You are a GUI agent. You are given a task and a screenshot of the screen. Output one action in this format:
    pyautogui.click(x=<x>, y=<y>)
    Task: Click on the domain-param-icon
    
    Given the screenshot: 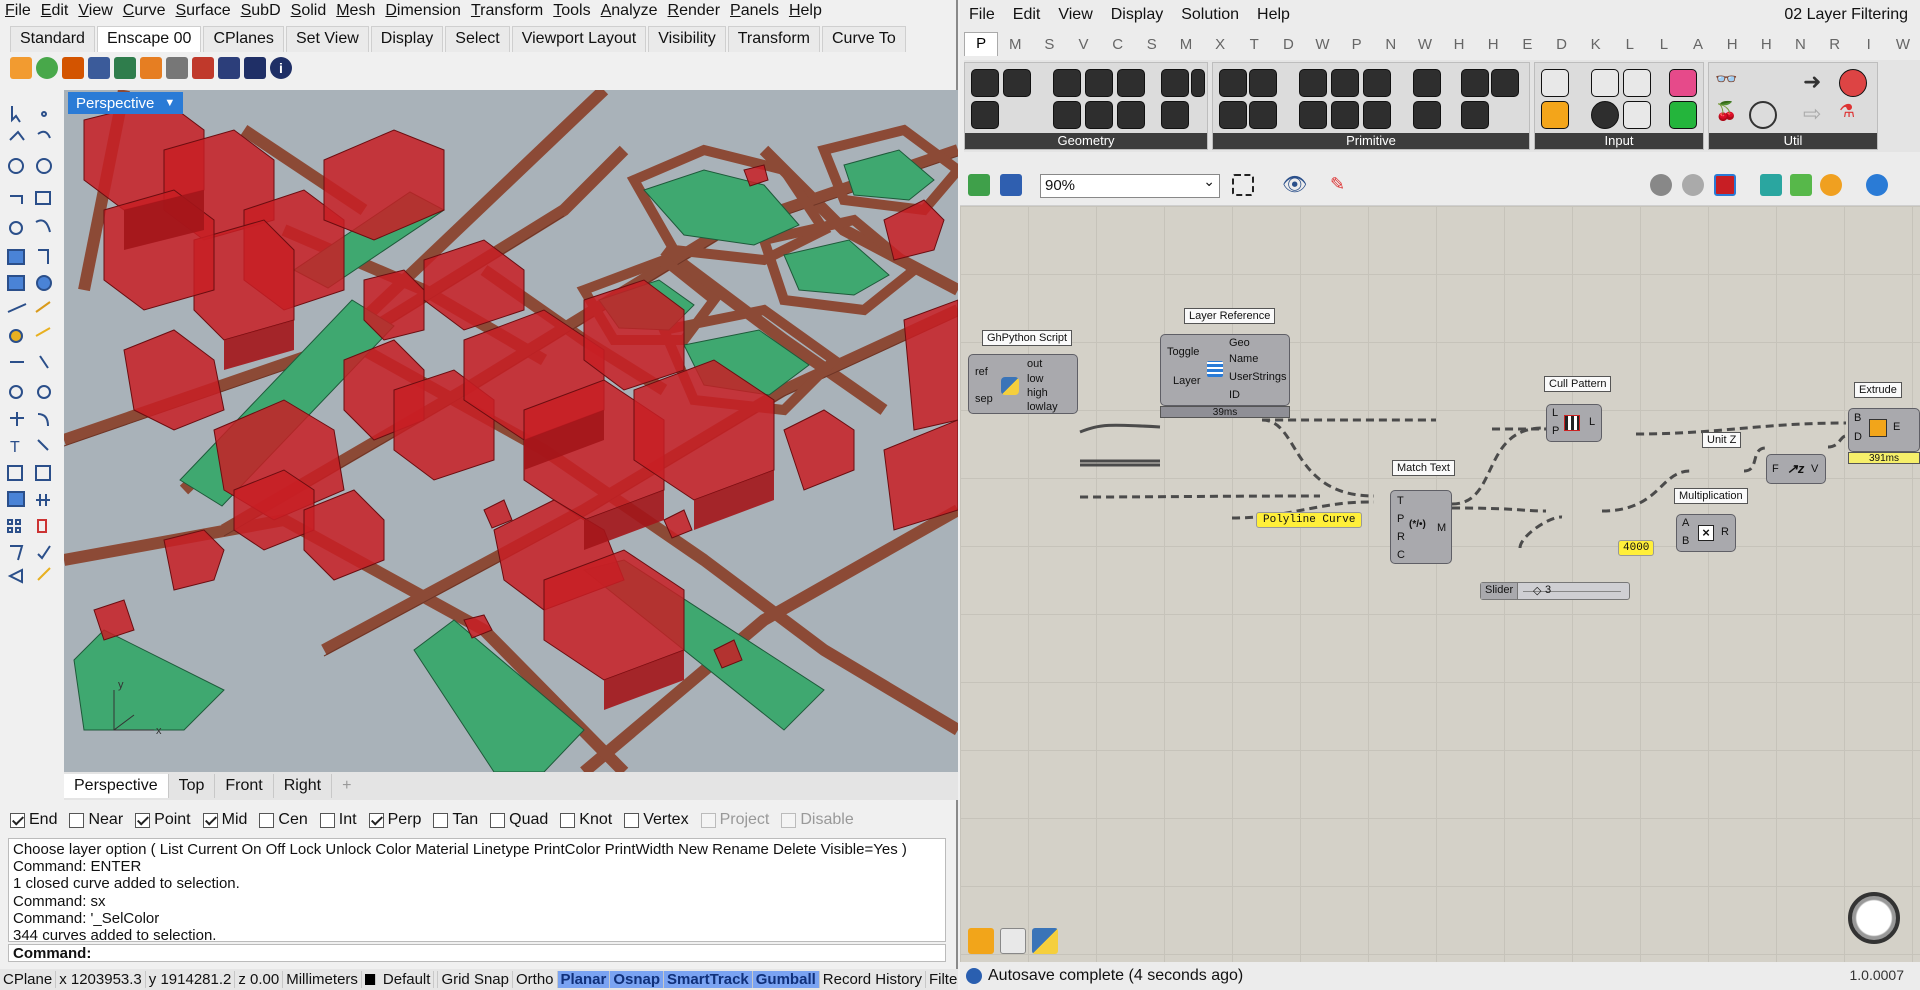 What is the action you would take?
    pyautogui.click(x=1313, y=83)
    